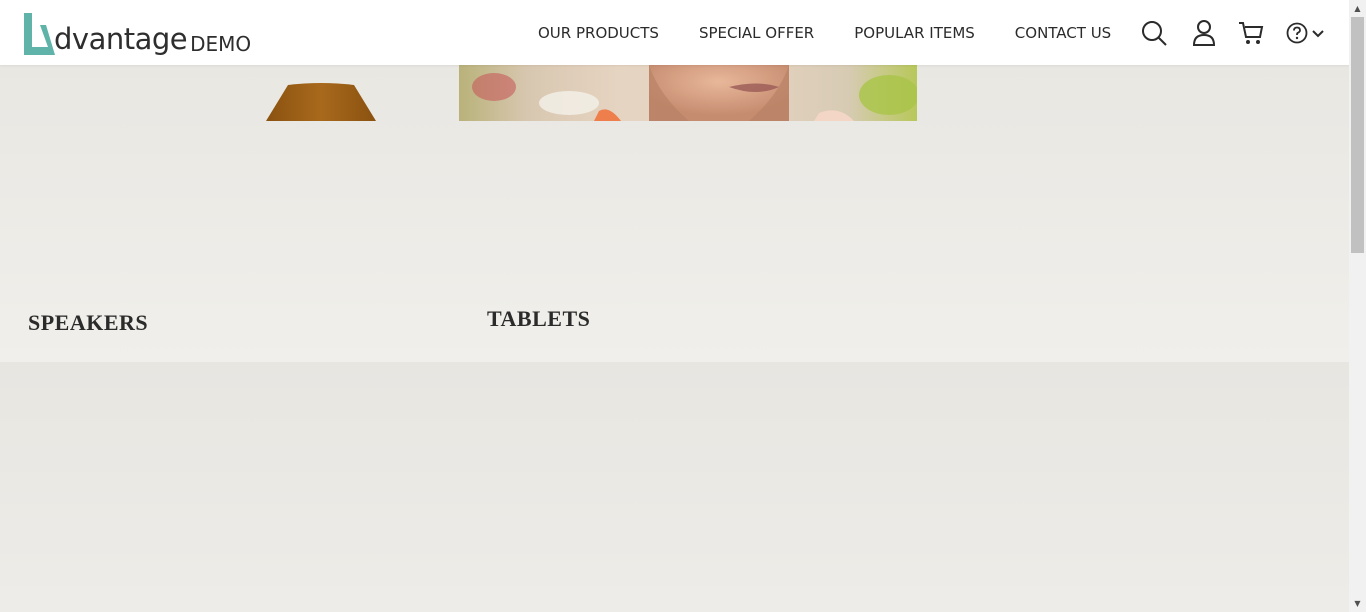  What do you see at coordinates (538, 319) in the screenshot?
I see `category-tablets-title: TABLETS` at bounding box center [538, 319].